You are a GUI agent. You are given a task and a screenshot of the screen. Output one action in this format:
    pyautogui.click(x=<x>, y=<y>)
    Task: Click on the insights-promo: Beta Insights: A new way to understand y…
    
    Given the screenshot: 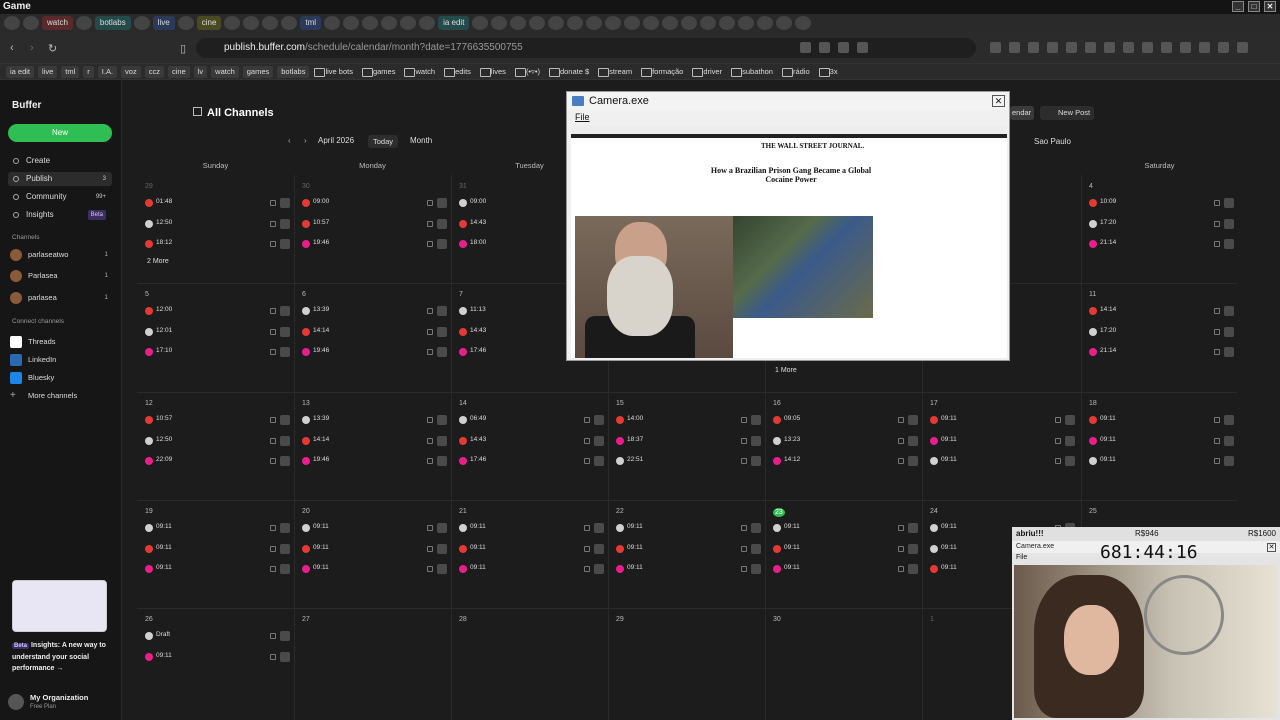 What is the action you would take?
    pyautogui.click(x=60, y=626)
    